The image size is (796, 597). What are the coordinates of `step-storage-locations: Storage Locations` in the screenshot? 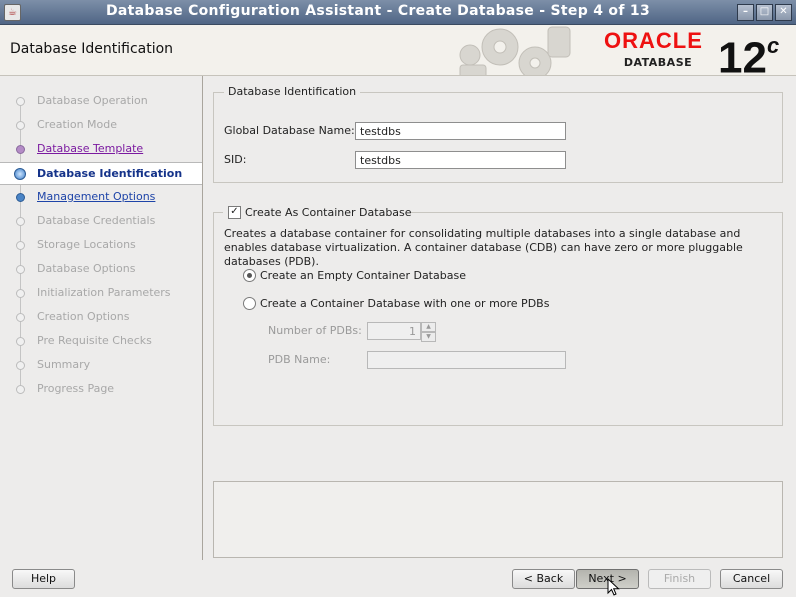 It's located at (101, 245).